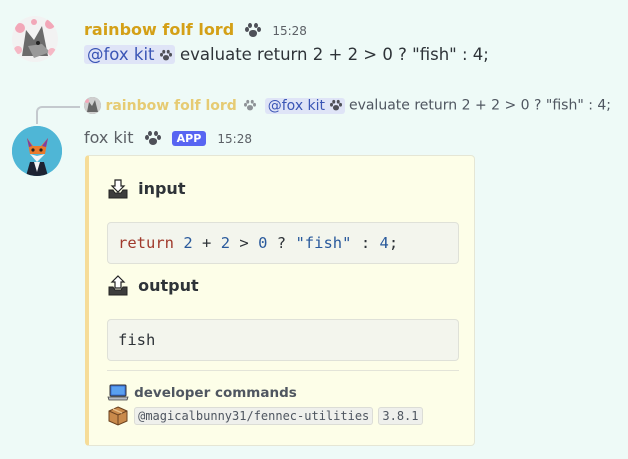 Image resolution: width=628 pixels, height=459 pixels. What do you see at coordinates (129, 54) in the screenshot?
I see `message1-mention: @fox kit` at bounding box center [129, 54].